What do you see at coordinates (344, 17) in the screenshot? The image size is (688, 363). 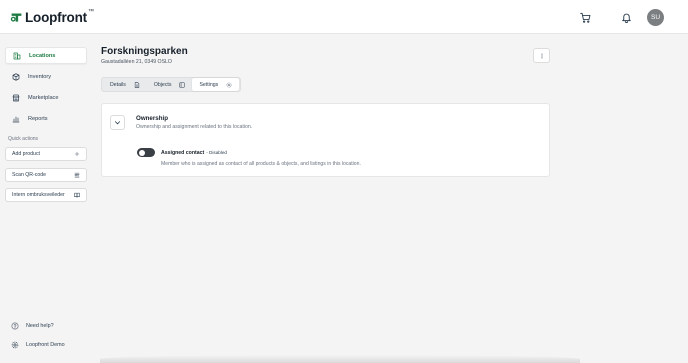 I see `top-bar: Loopfront ™ SU` at bounding box center [344, 17].